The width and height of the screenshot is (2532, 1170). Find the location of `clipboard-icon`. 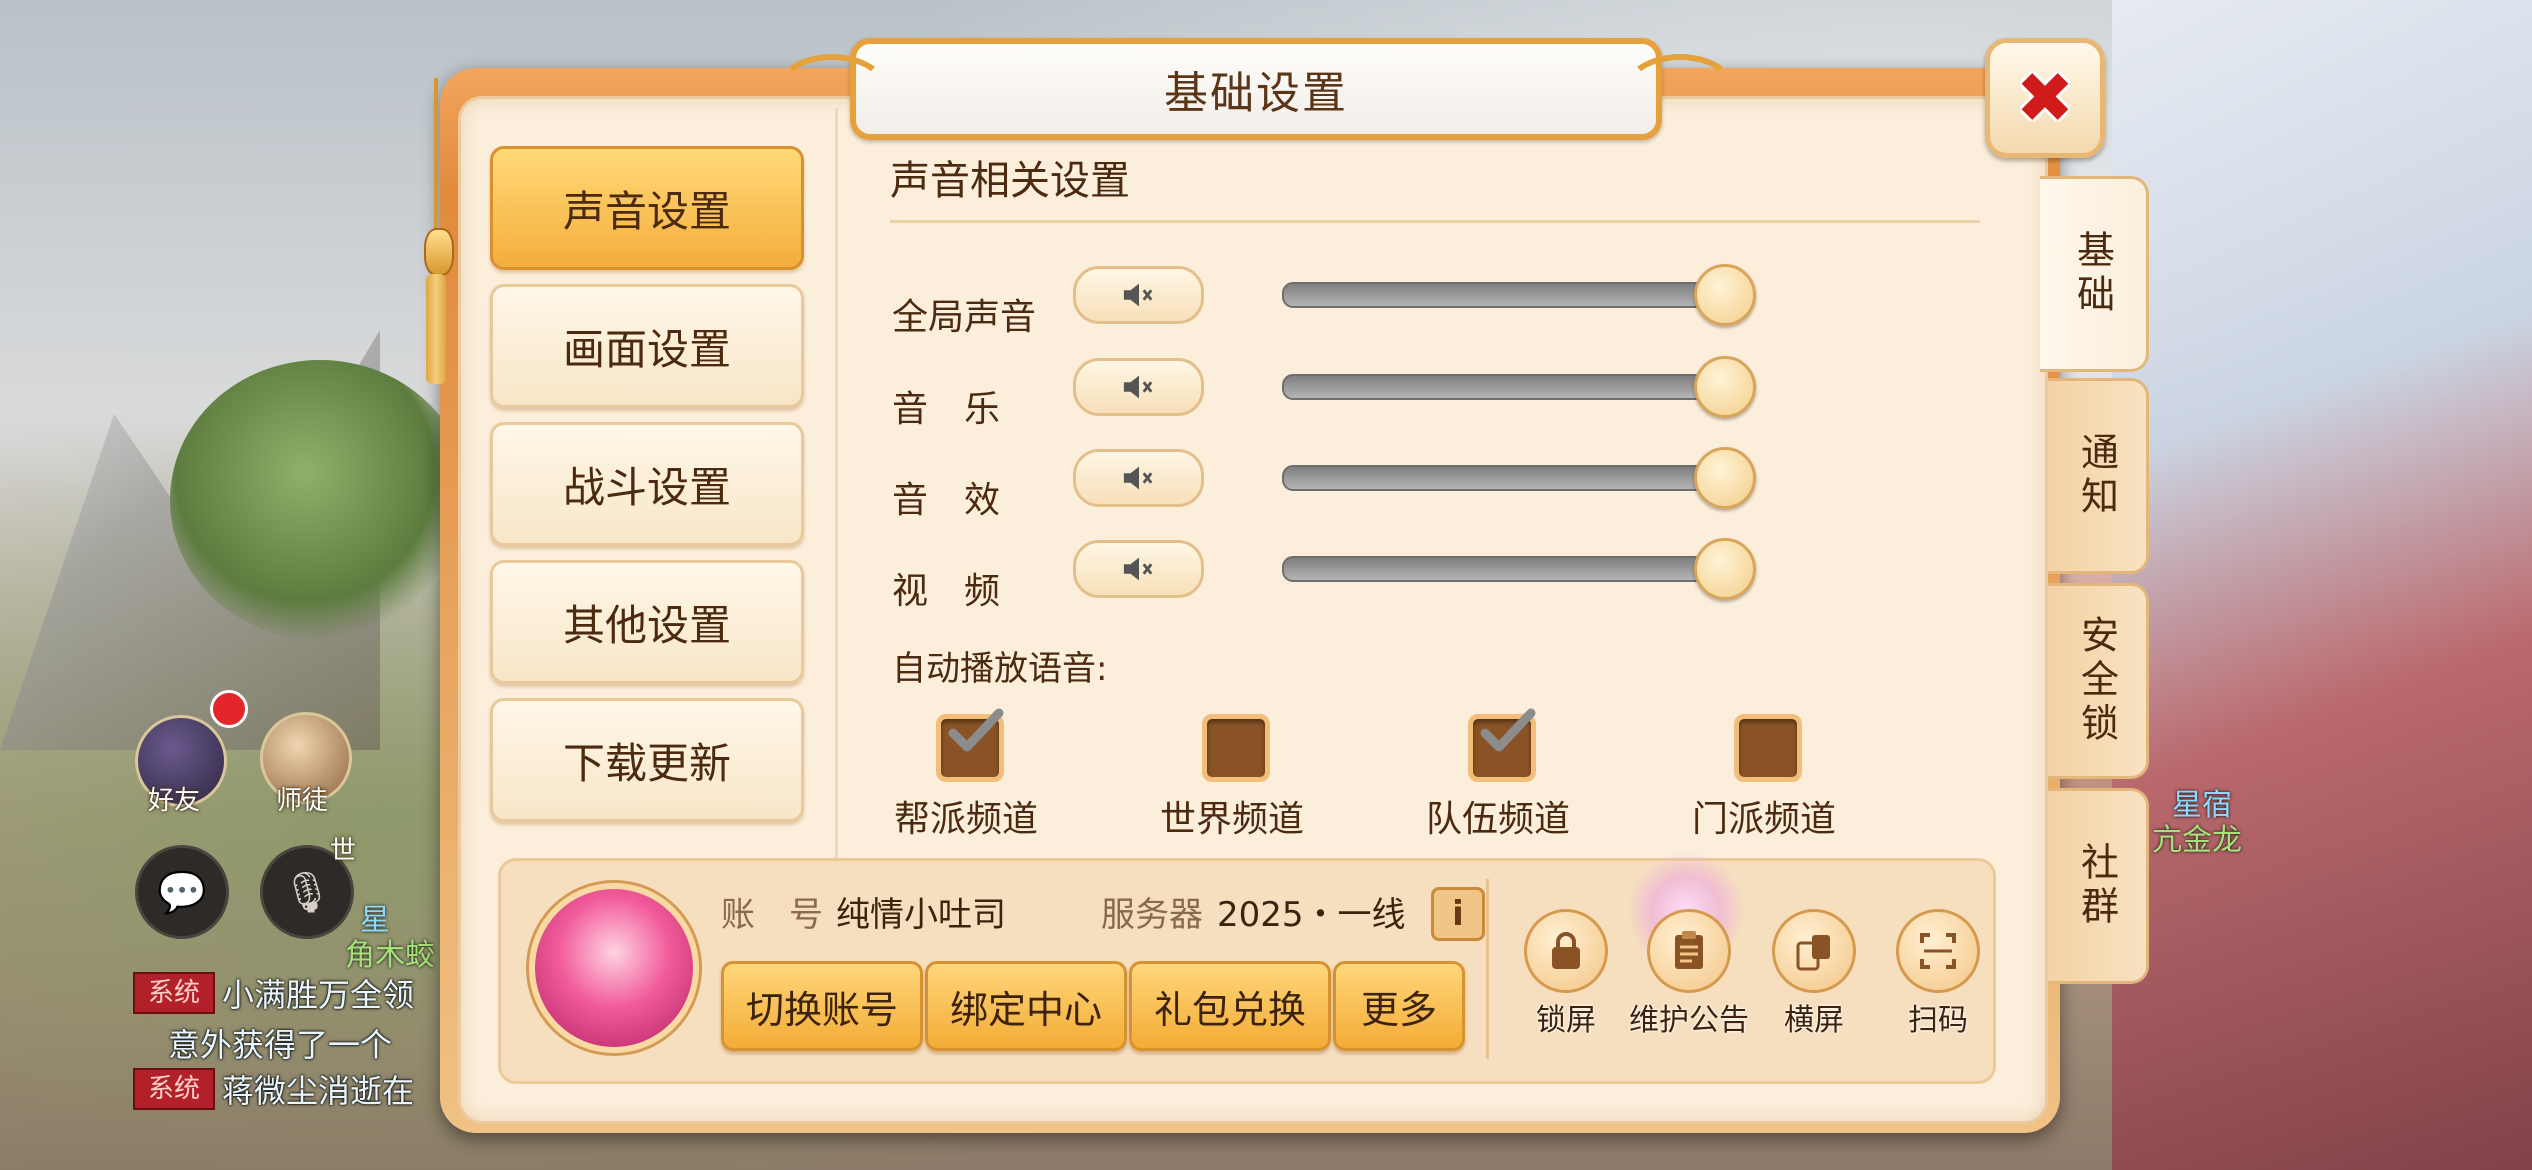

clipboard-icon is located at coordinates (1689, 950).